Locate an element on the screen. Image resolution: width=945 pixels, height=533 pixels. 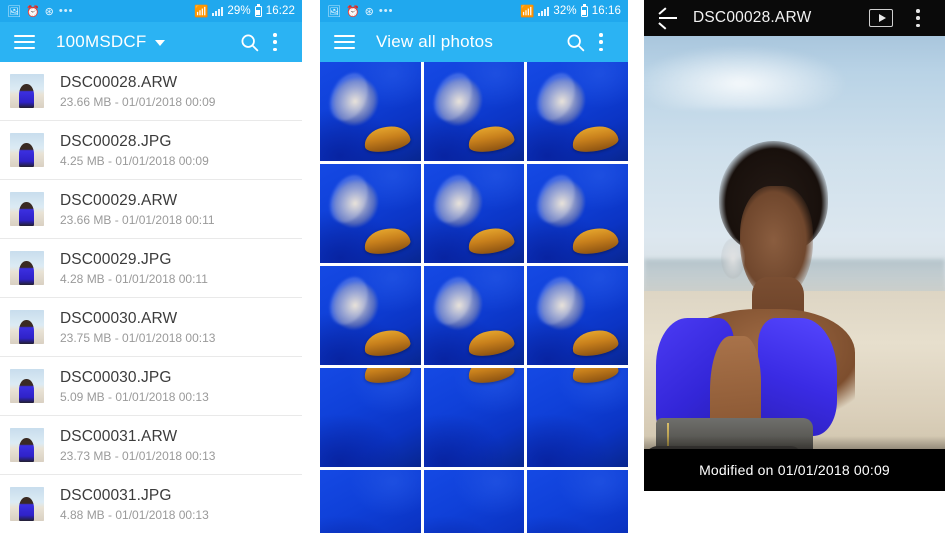
file-name: DSC00029.ARW is located at coordinates (119, 200).